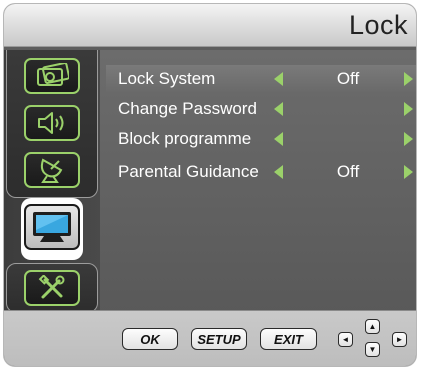 The image size is (421, 371). I want to click on sidebar-item-channel, so click(52, 170).